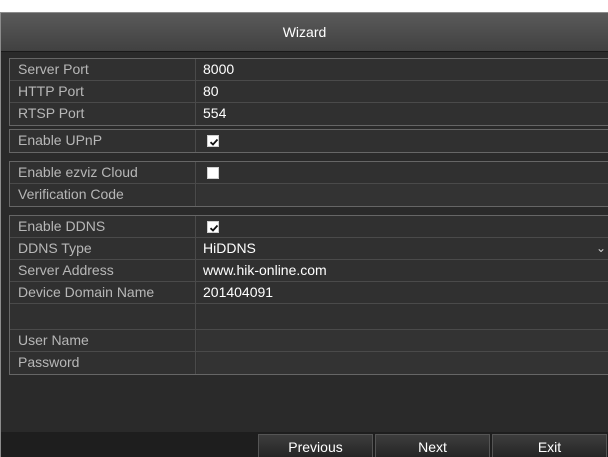 The width and height of the screenshot is (608, 457). What do you see at coordinates (402, 292) in the screenshot?
I see `domain-name-input: 201404091` at bounding box center [402, 292].